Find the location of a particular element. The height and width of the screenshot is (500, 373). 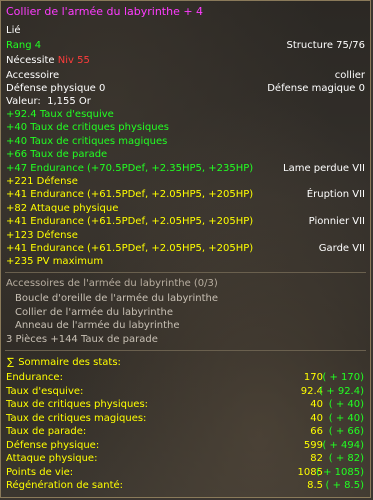

set-piece: Anneau de l'armée du labyrinthe is located at coordinates (190, 325).